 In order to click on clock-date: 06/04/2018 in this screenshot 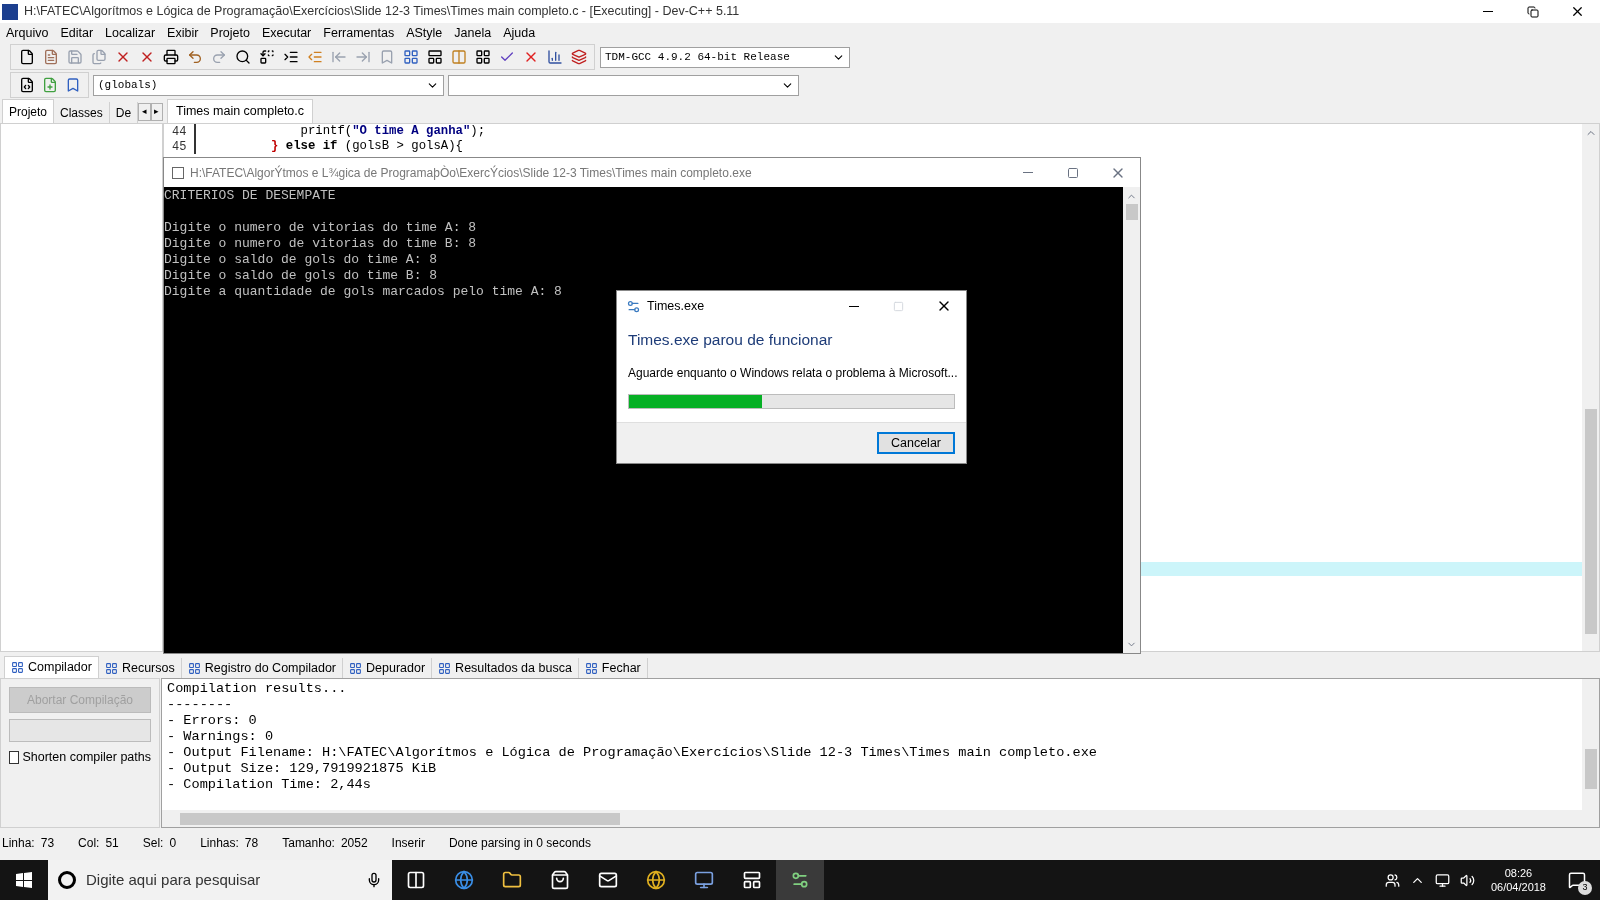, I will do `click(1518, 887)`.